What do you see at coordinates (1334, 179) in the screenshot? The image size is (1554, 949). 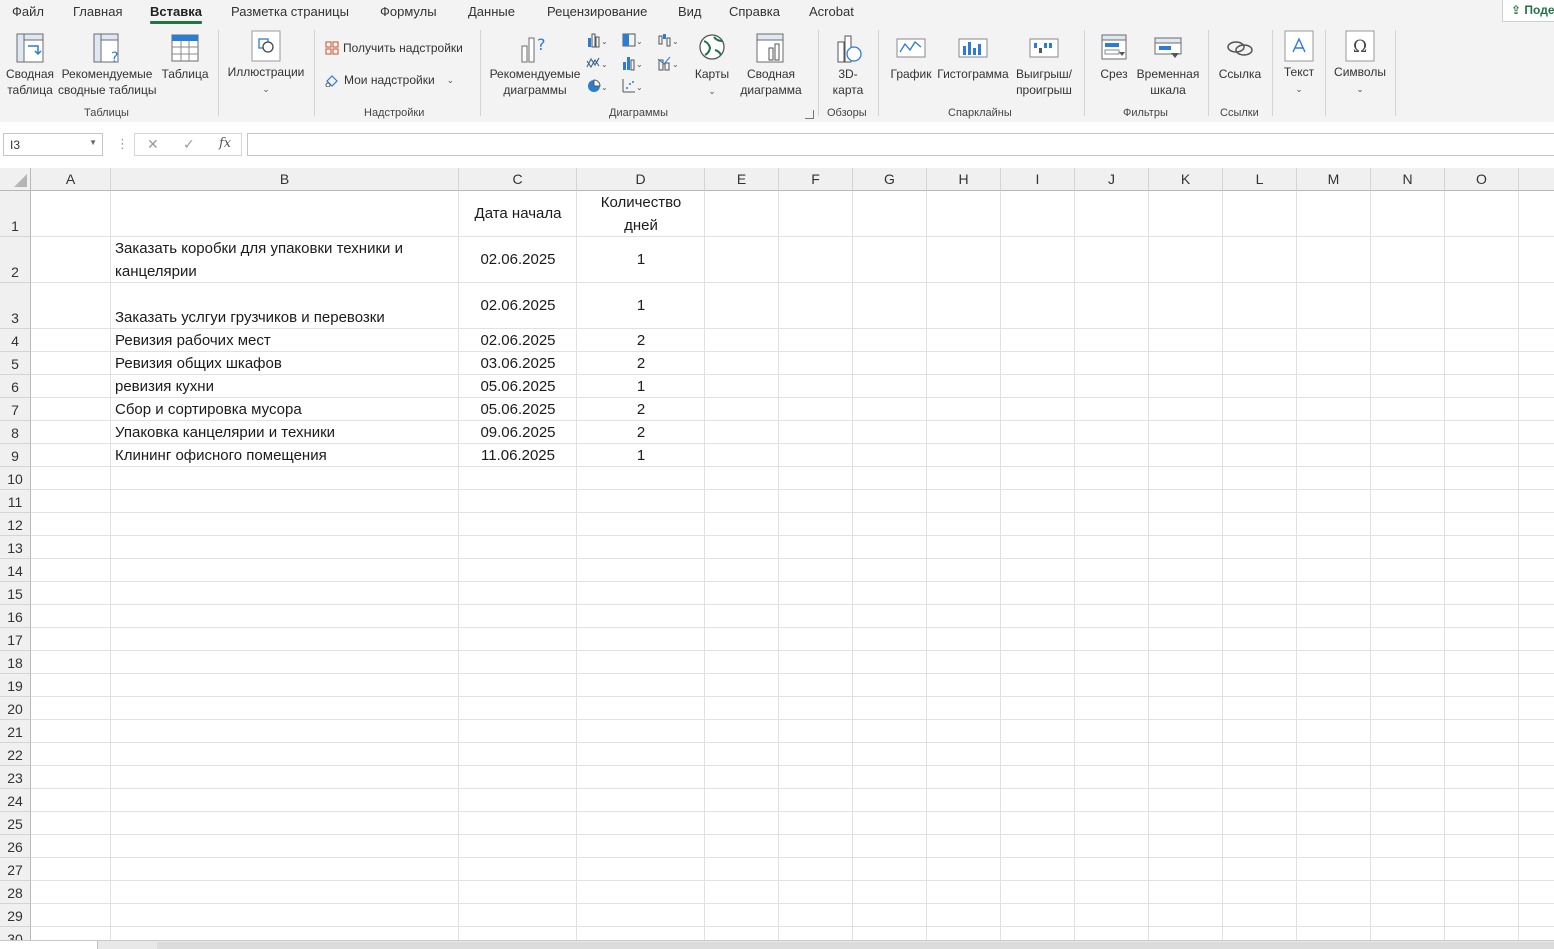 I see `column-header-m: M` at bounding box center [1334, 179].